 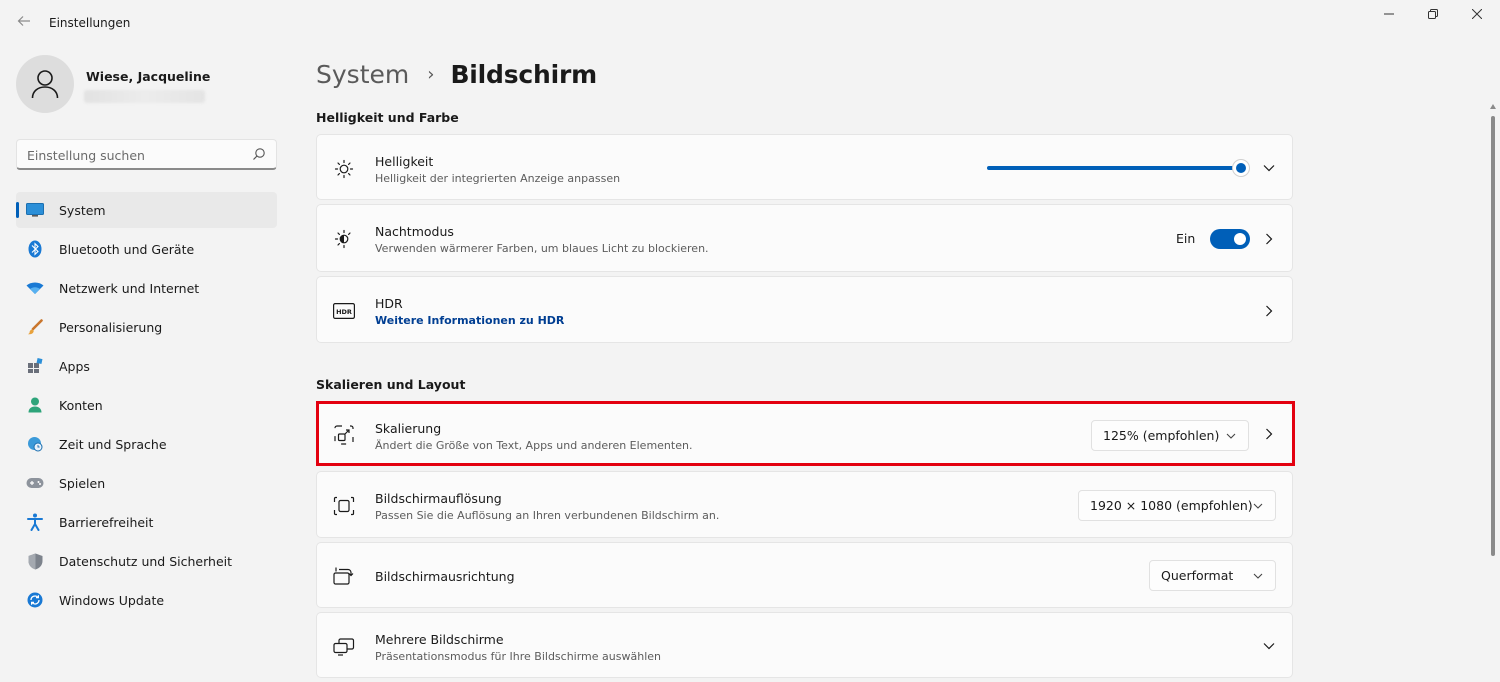 I want to click on night-mode-icon, so click(x=344, y=239).